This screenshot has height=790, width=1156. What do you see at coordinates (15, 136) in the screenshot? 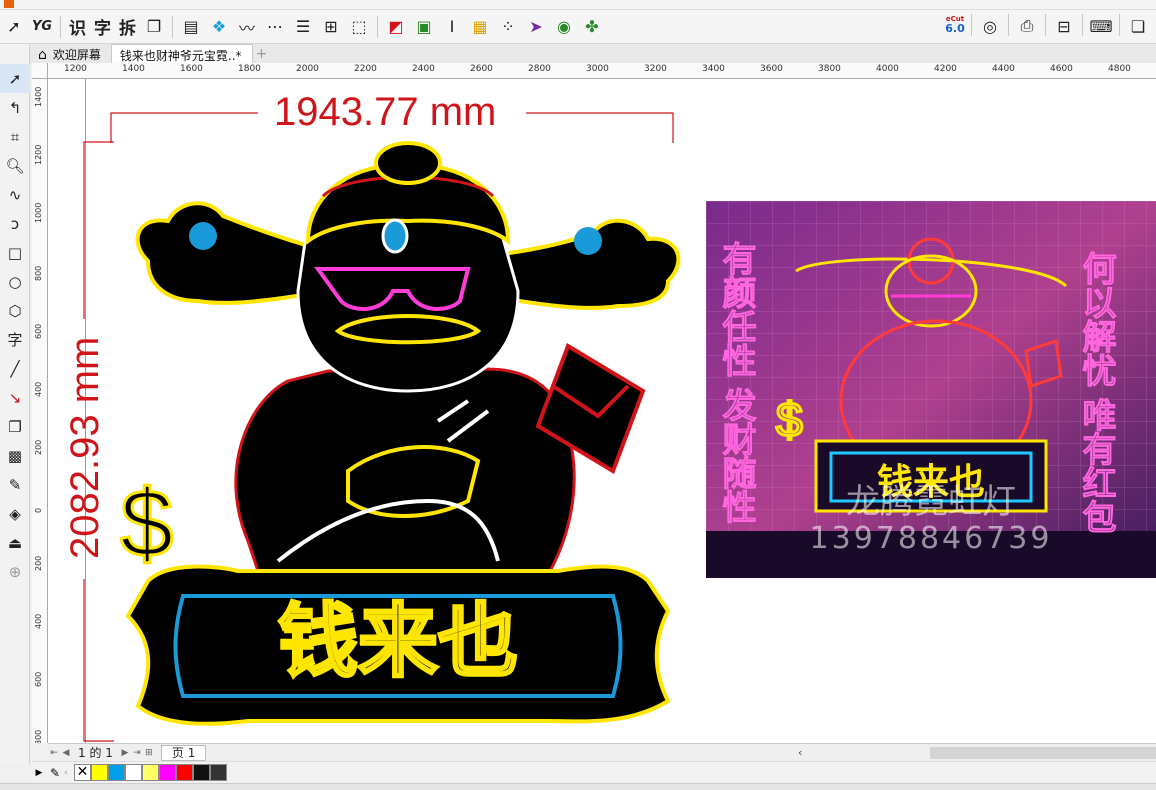
I see `crop-tool-icon: ⌗` at bounding box center [15, 136].